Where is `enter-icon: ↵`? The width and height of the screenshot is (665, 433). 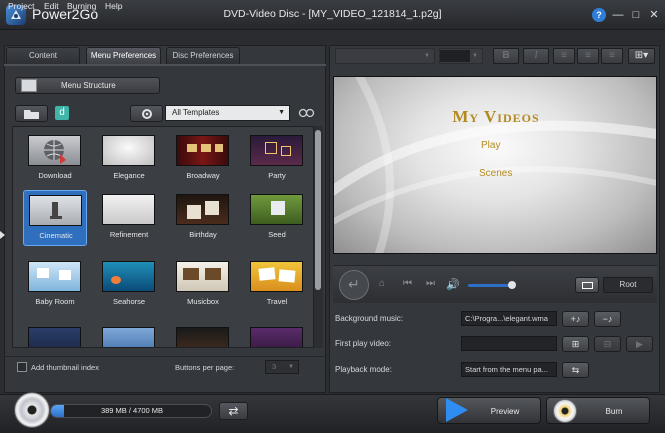
enter-icon: ↵ is located at coordinates (354, 284).